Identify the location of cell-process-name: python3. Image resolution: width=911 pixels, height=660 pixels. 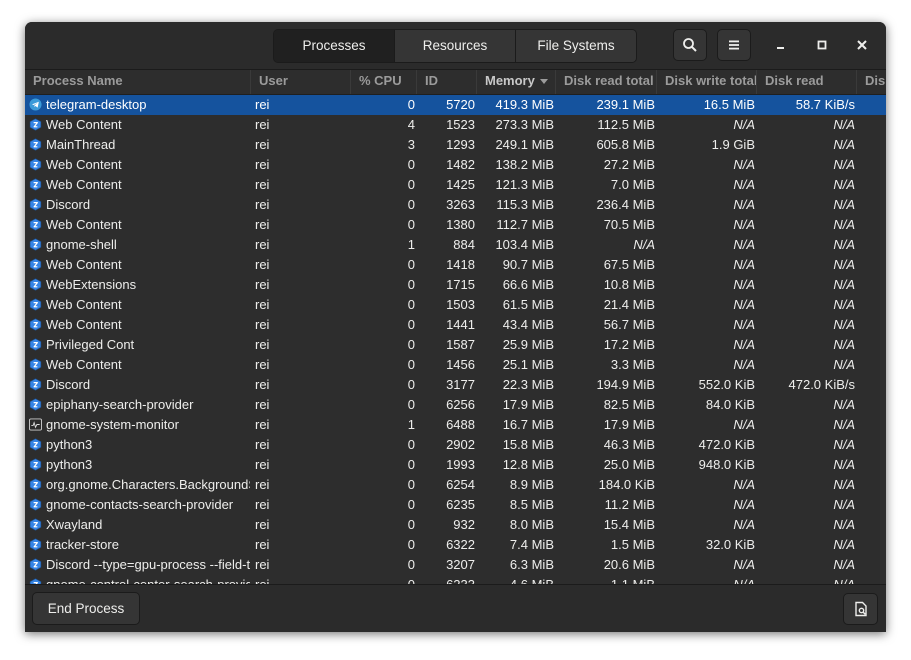
(137, 465).